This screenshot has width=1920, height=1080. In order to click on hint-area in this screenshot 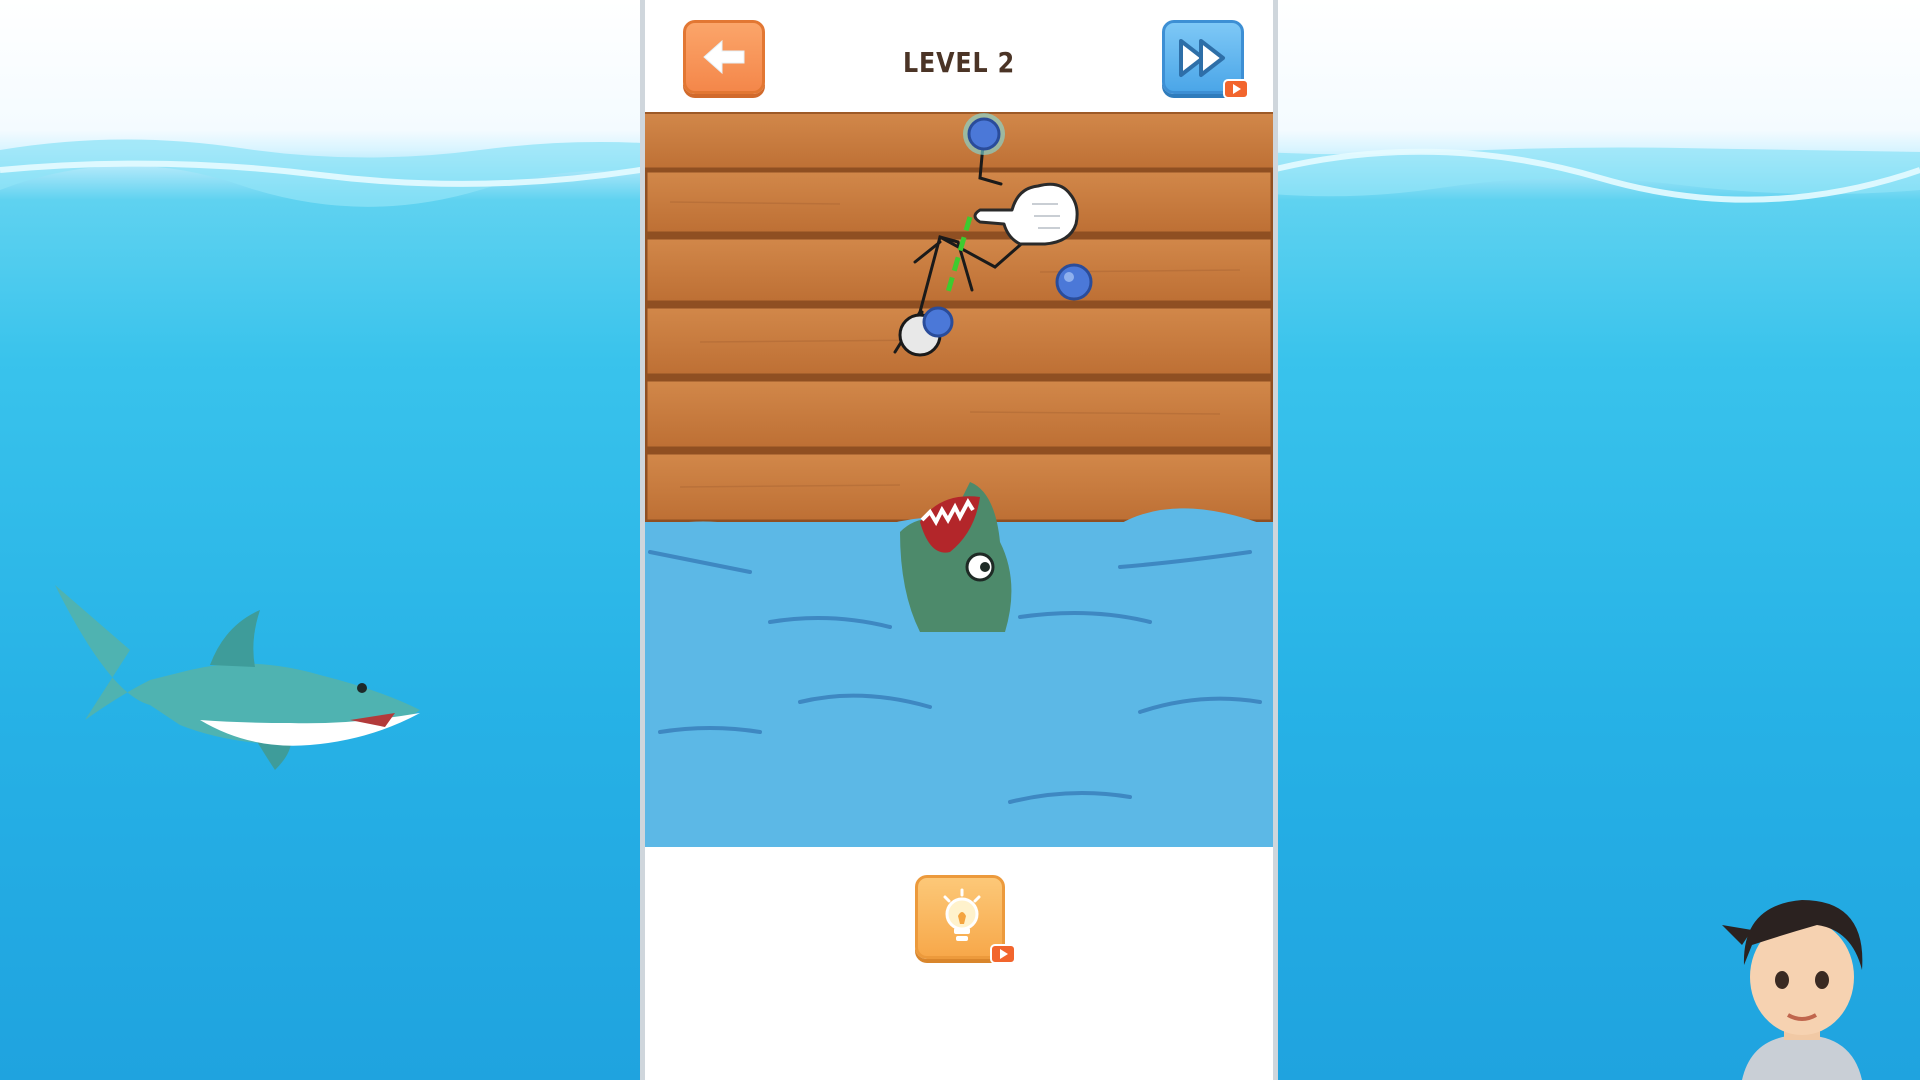, I will do `click(959, 963)`.